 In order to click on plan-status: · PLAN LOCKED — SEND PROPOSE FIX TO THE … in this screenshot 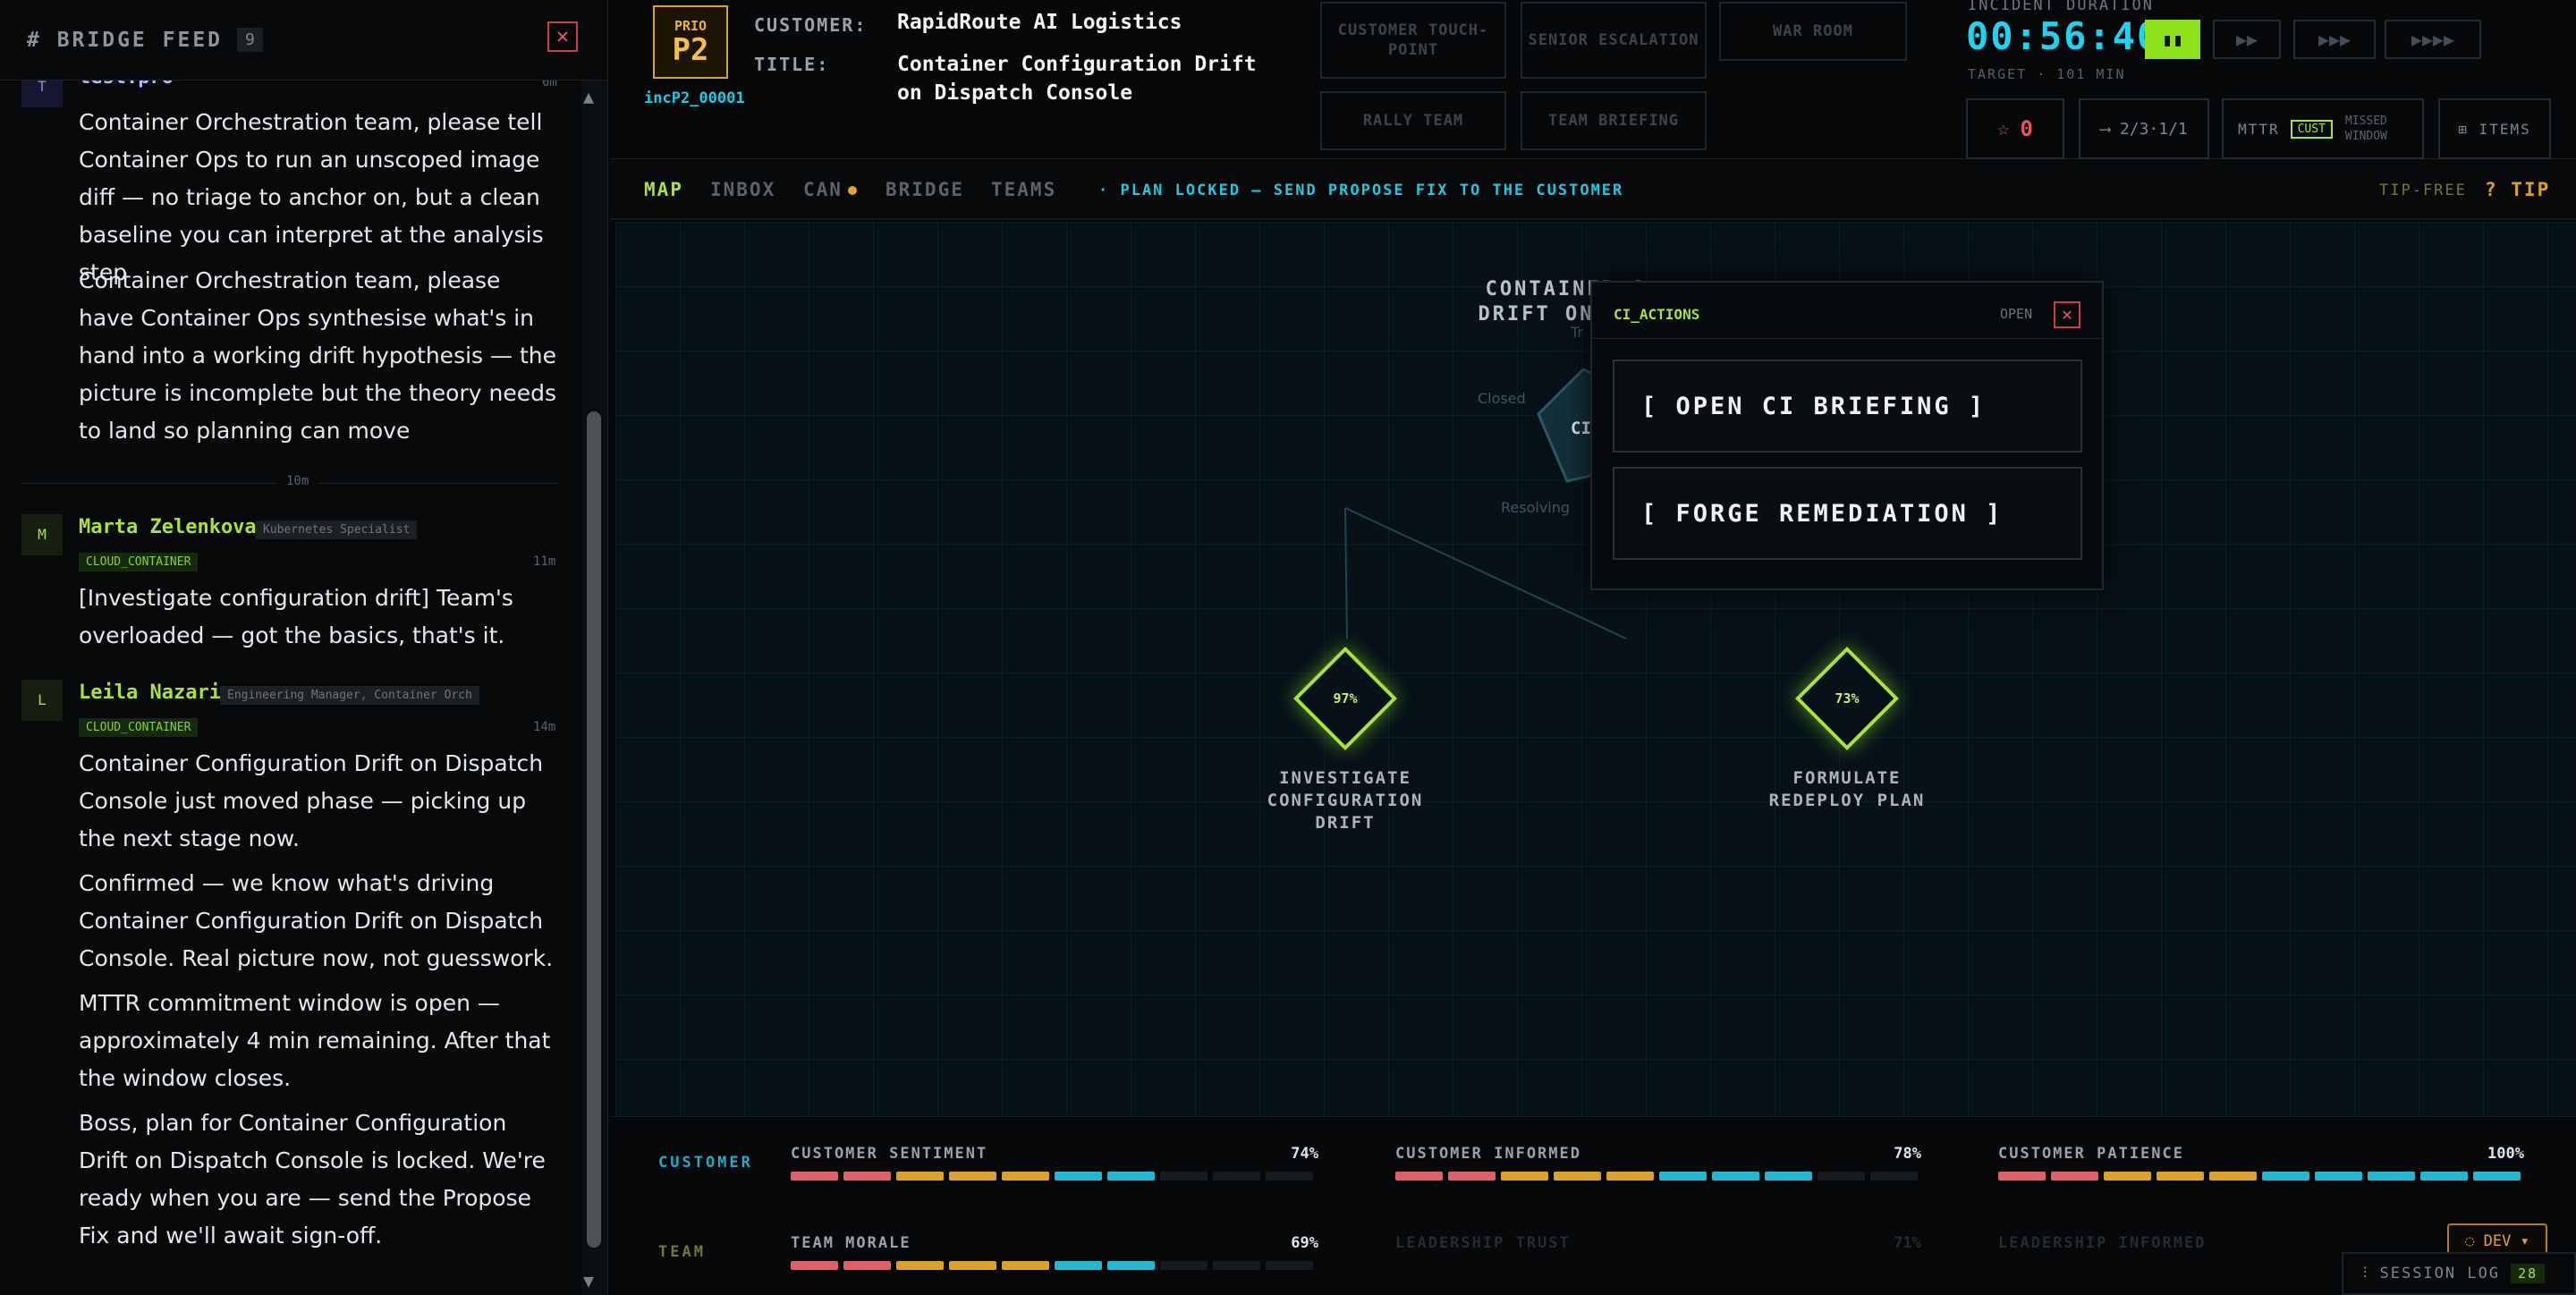, I will do `click(1361, 190)`.